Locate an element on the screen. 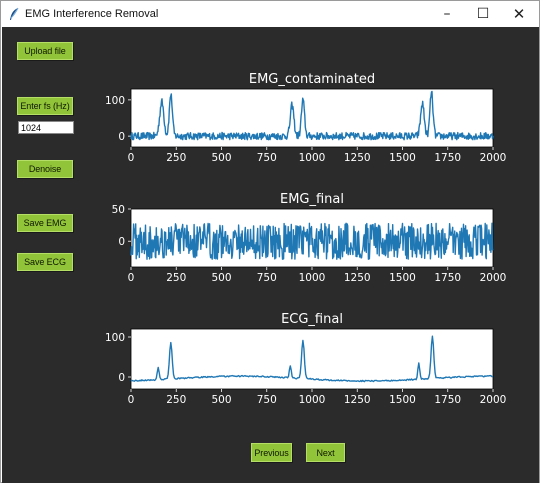  feather-icon is located at coordinates (14, 13).